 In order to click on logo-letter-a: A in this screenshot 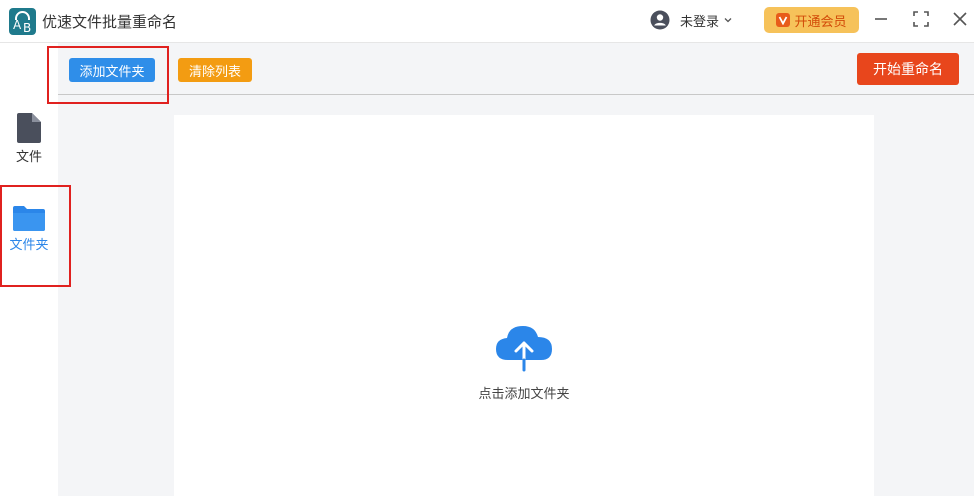, I will do `click(17, 25)`.